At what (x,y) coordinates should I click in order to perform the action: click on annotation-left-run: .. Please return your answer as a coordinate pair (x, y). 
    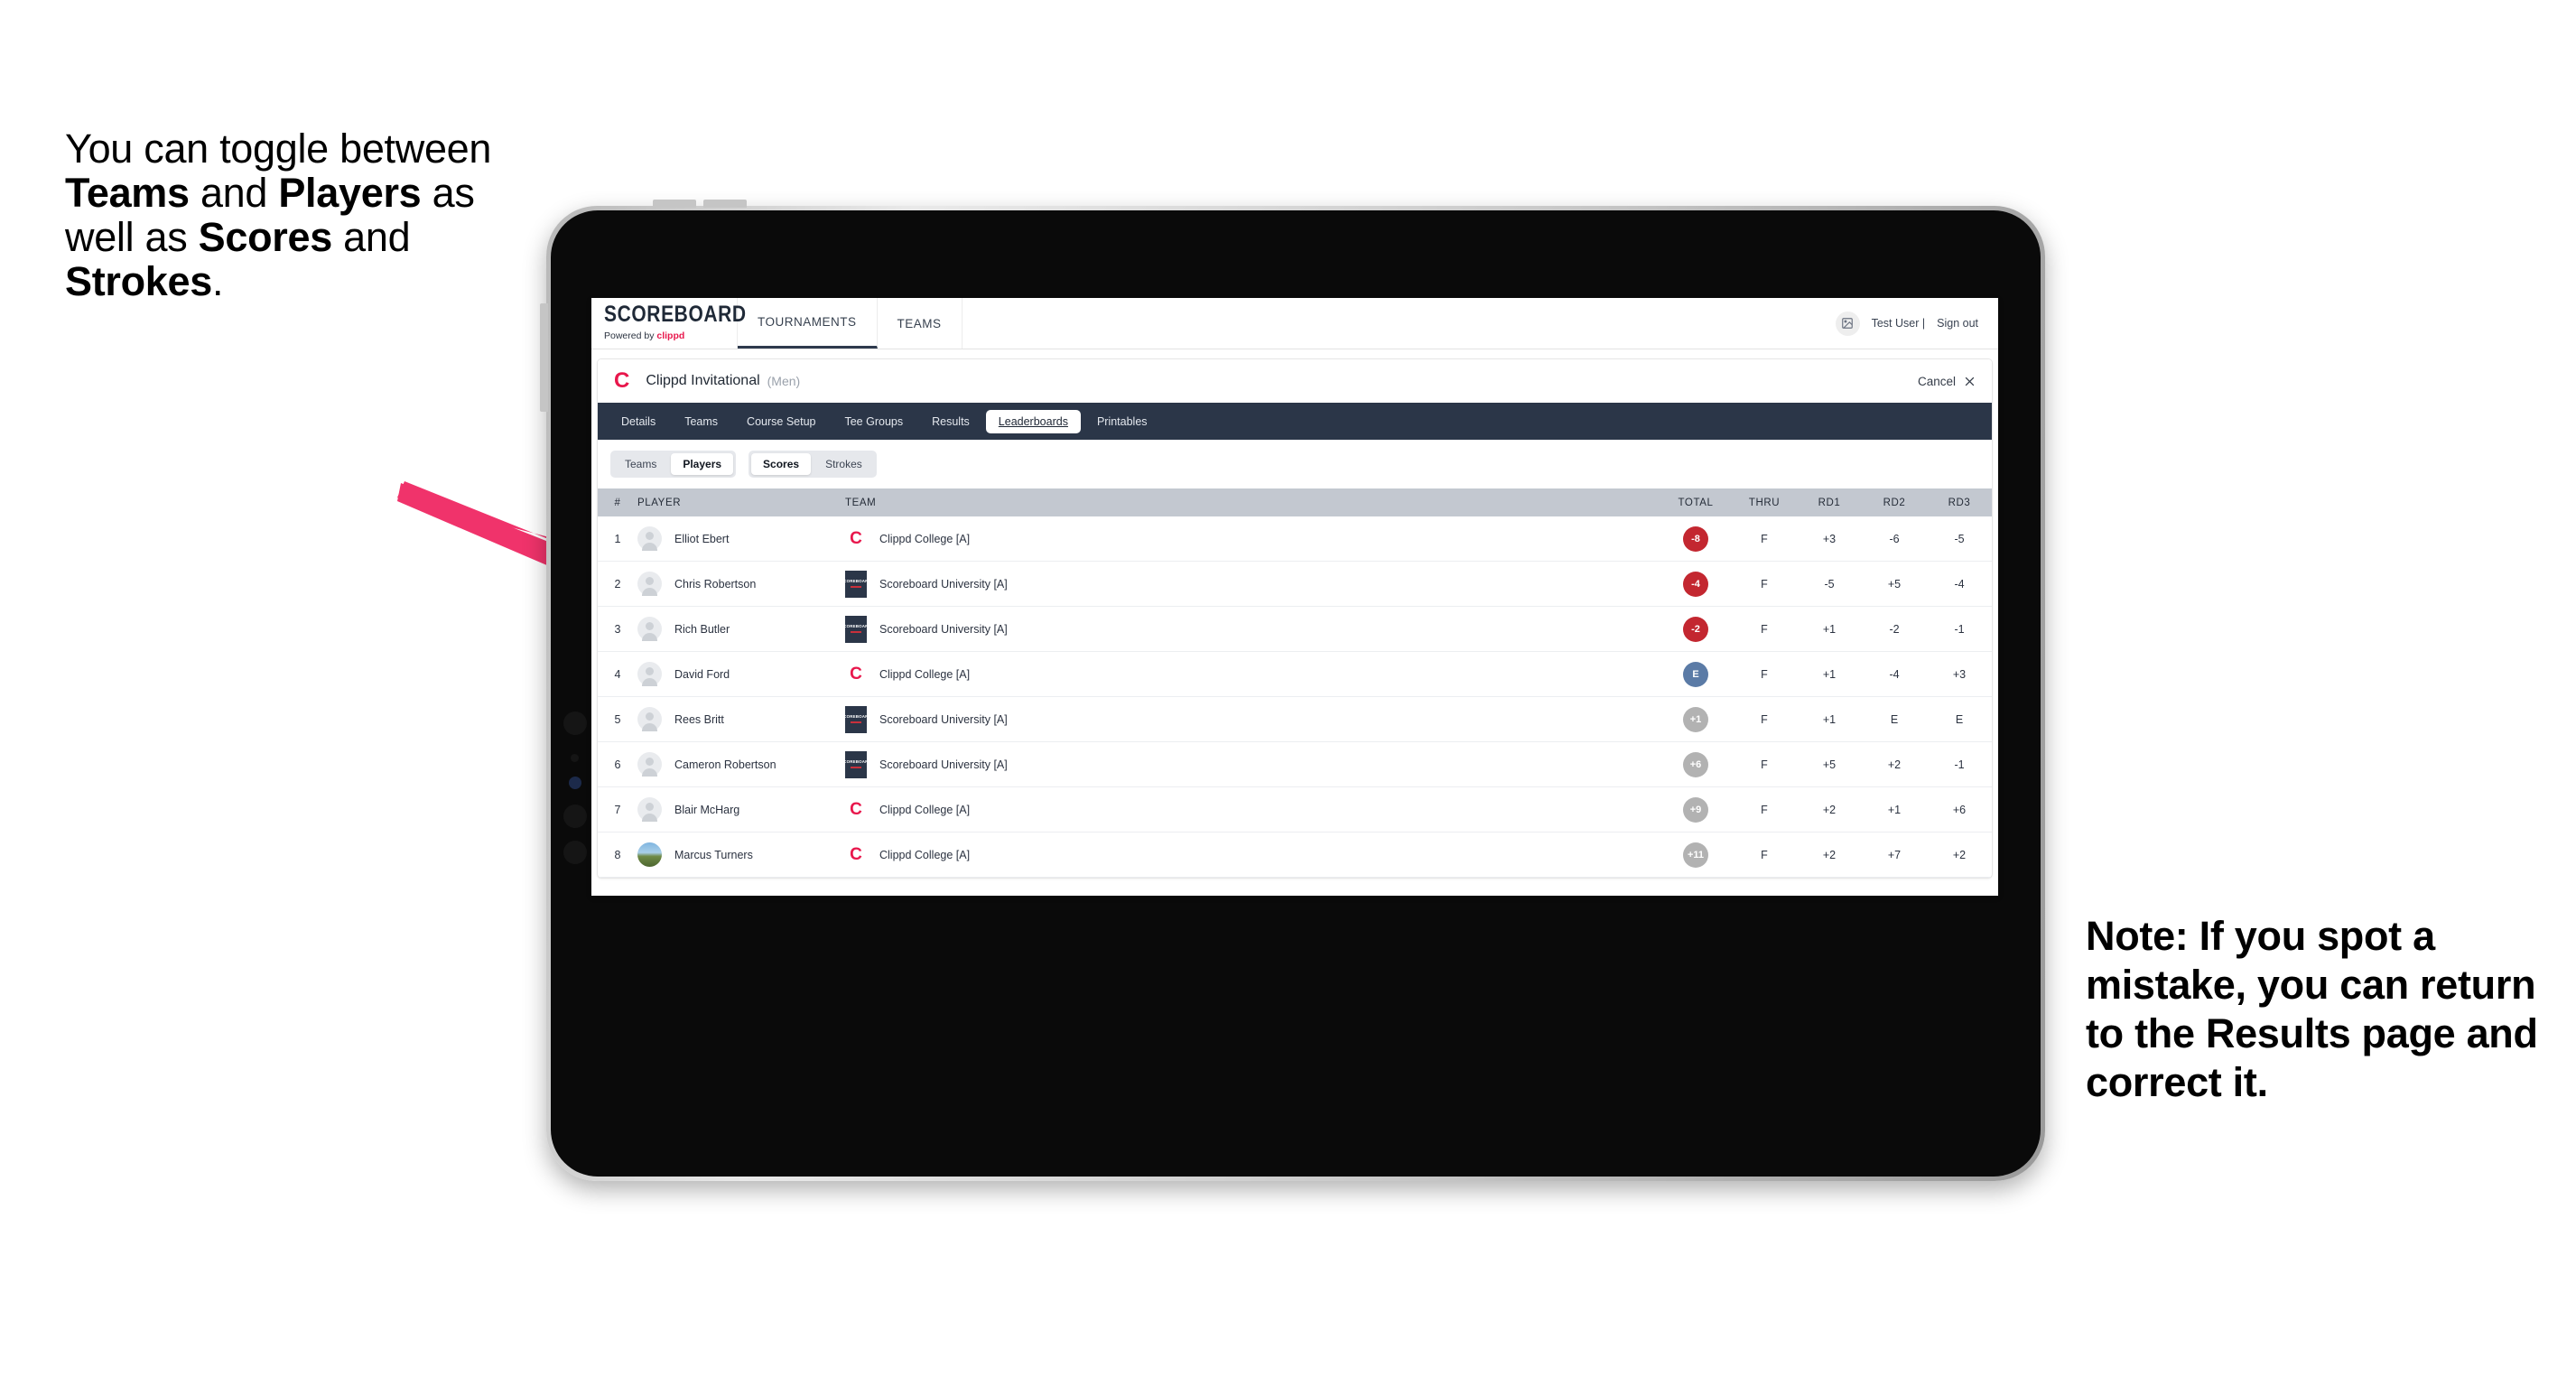
    Looking at the image, I should click on (217, 281).